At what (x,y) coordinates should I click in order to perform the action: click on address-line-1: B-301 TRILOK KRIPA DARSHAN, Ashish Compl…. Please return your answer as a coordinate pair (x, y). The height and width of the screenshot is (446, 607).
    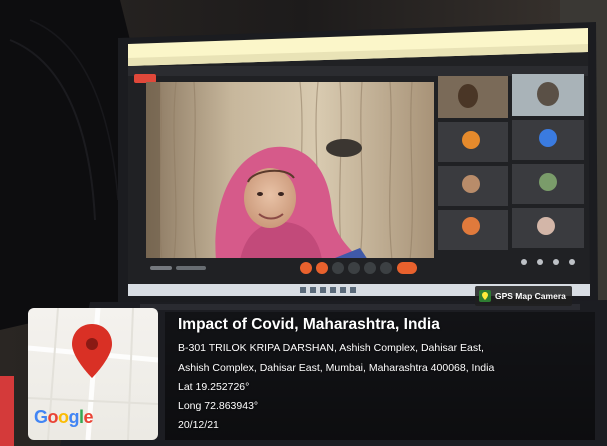
    Looking at the image, I should click on (331, 348).